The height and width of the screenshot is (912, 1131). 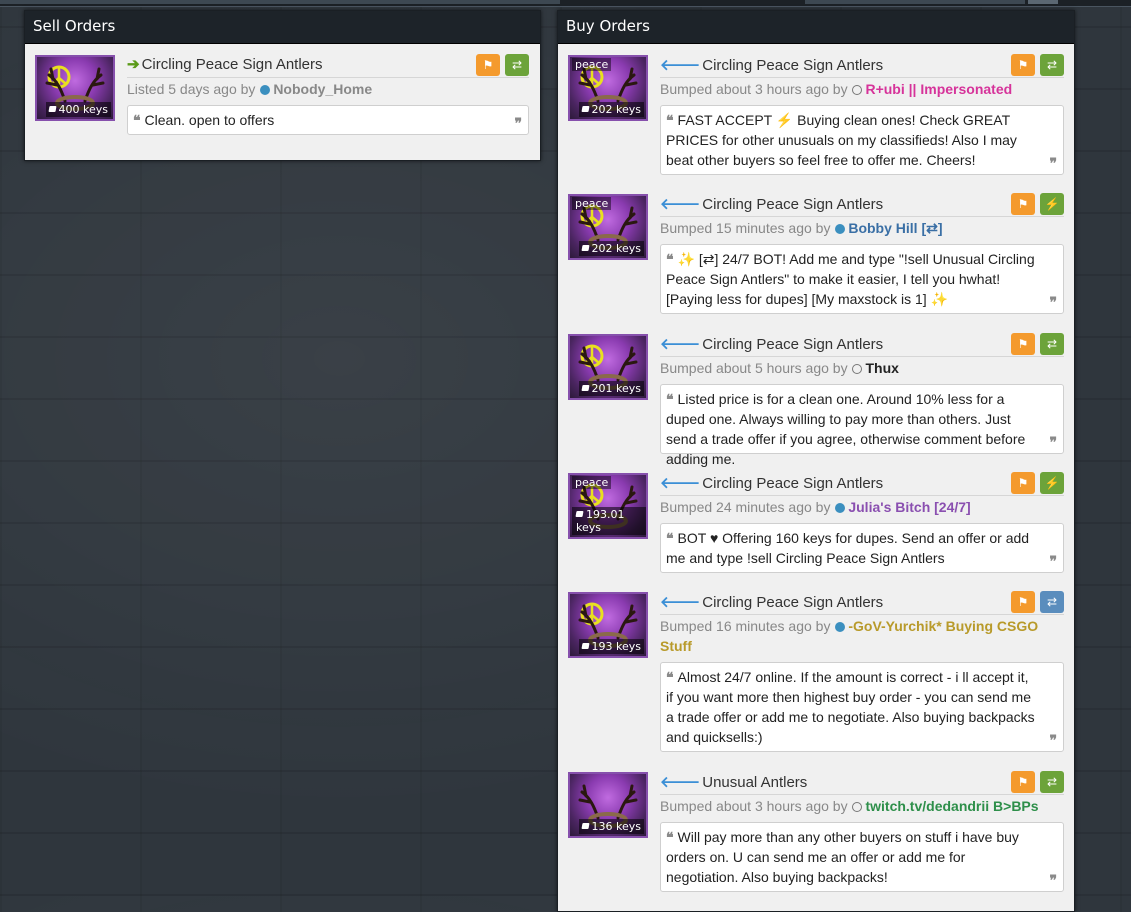 What do you see at coordinates (608, 506) in the screenshot?
I see `item-thumbnail: peace 193.01 keys` at bounding box center [608, 506].